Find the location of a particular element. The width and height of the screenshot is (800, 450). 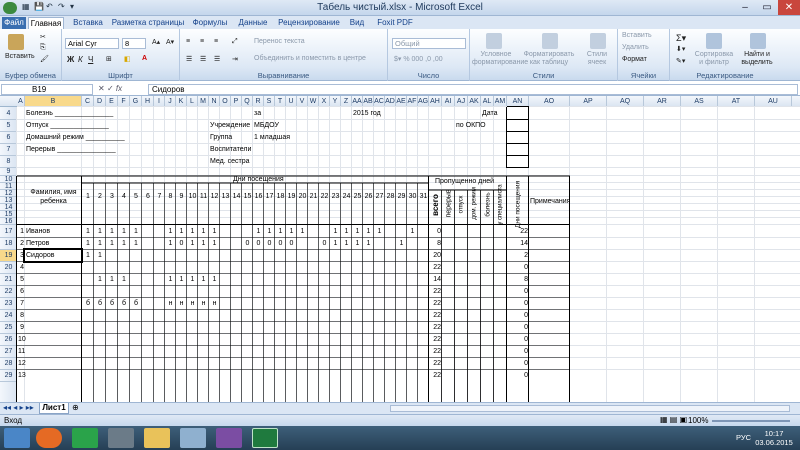

tab-page-layout: Разметка страницы is located at coordinates (148, 23).